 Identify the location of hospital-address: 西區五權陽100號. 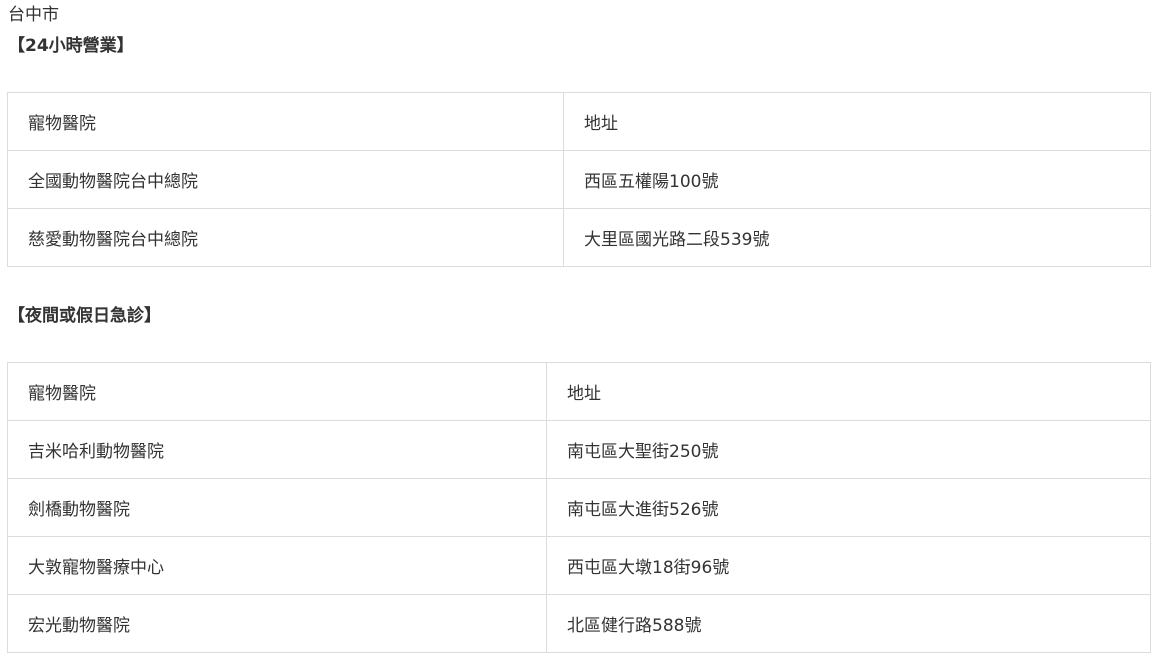
(857, 179).